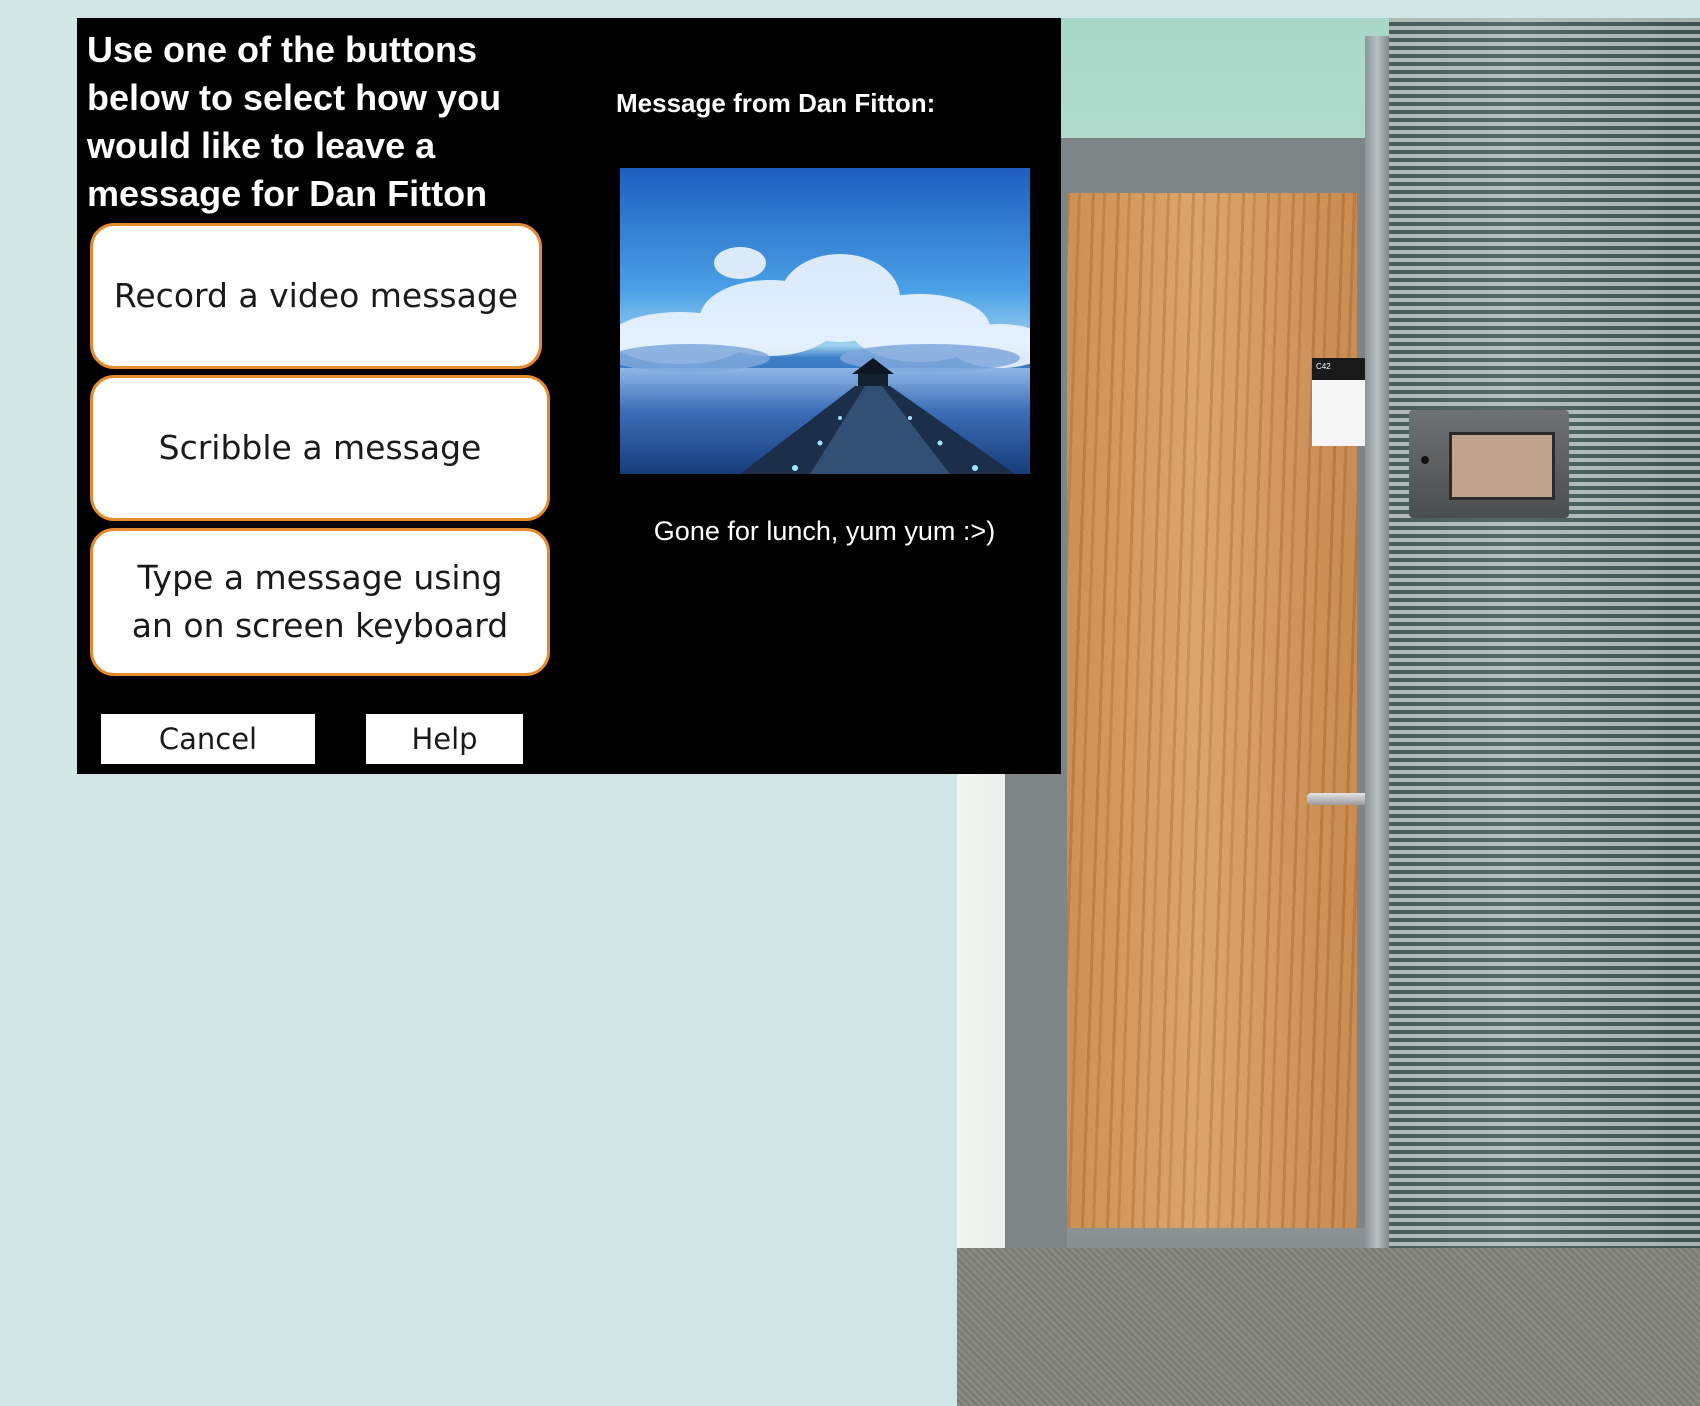 The height and width of the screenshot is (1406, 1700). I want to click on record-video-button: Record a video message, so click(316, 296).